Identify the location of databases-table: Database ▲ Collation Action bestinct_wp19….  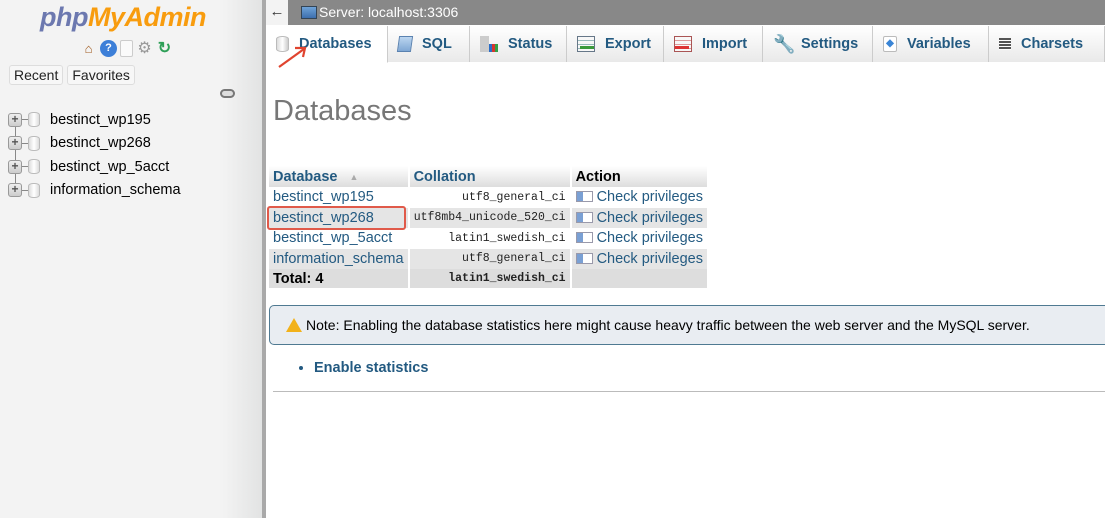
(489, 227).